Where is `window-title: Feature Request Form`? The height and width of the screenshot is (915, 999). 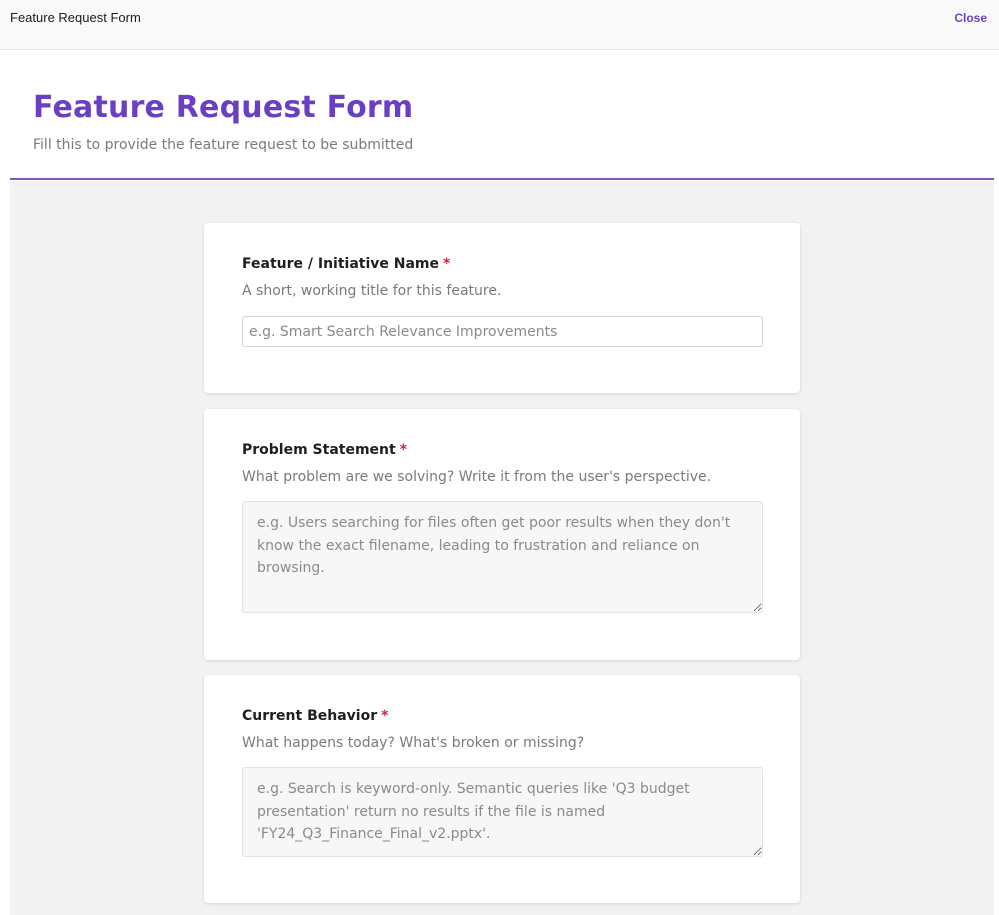
window-title: Feature Request Form is located at coordinates (75, 17).